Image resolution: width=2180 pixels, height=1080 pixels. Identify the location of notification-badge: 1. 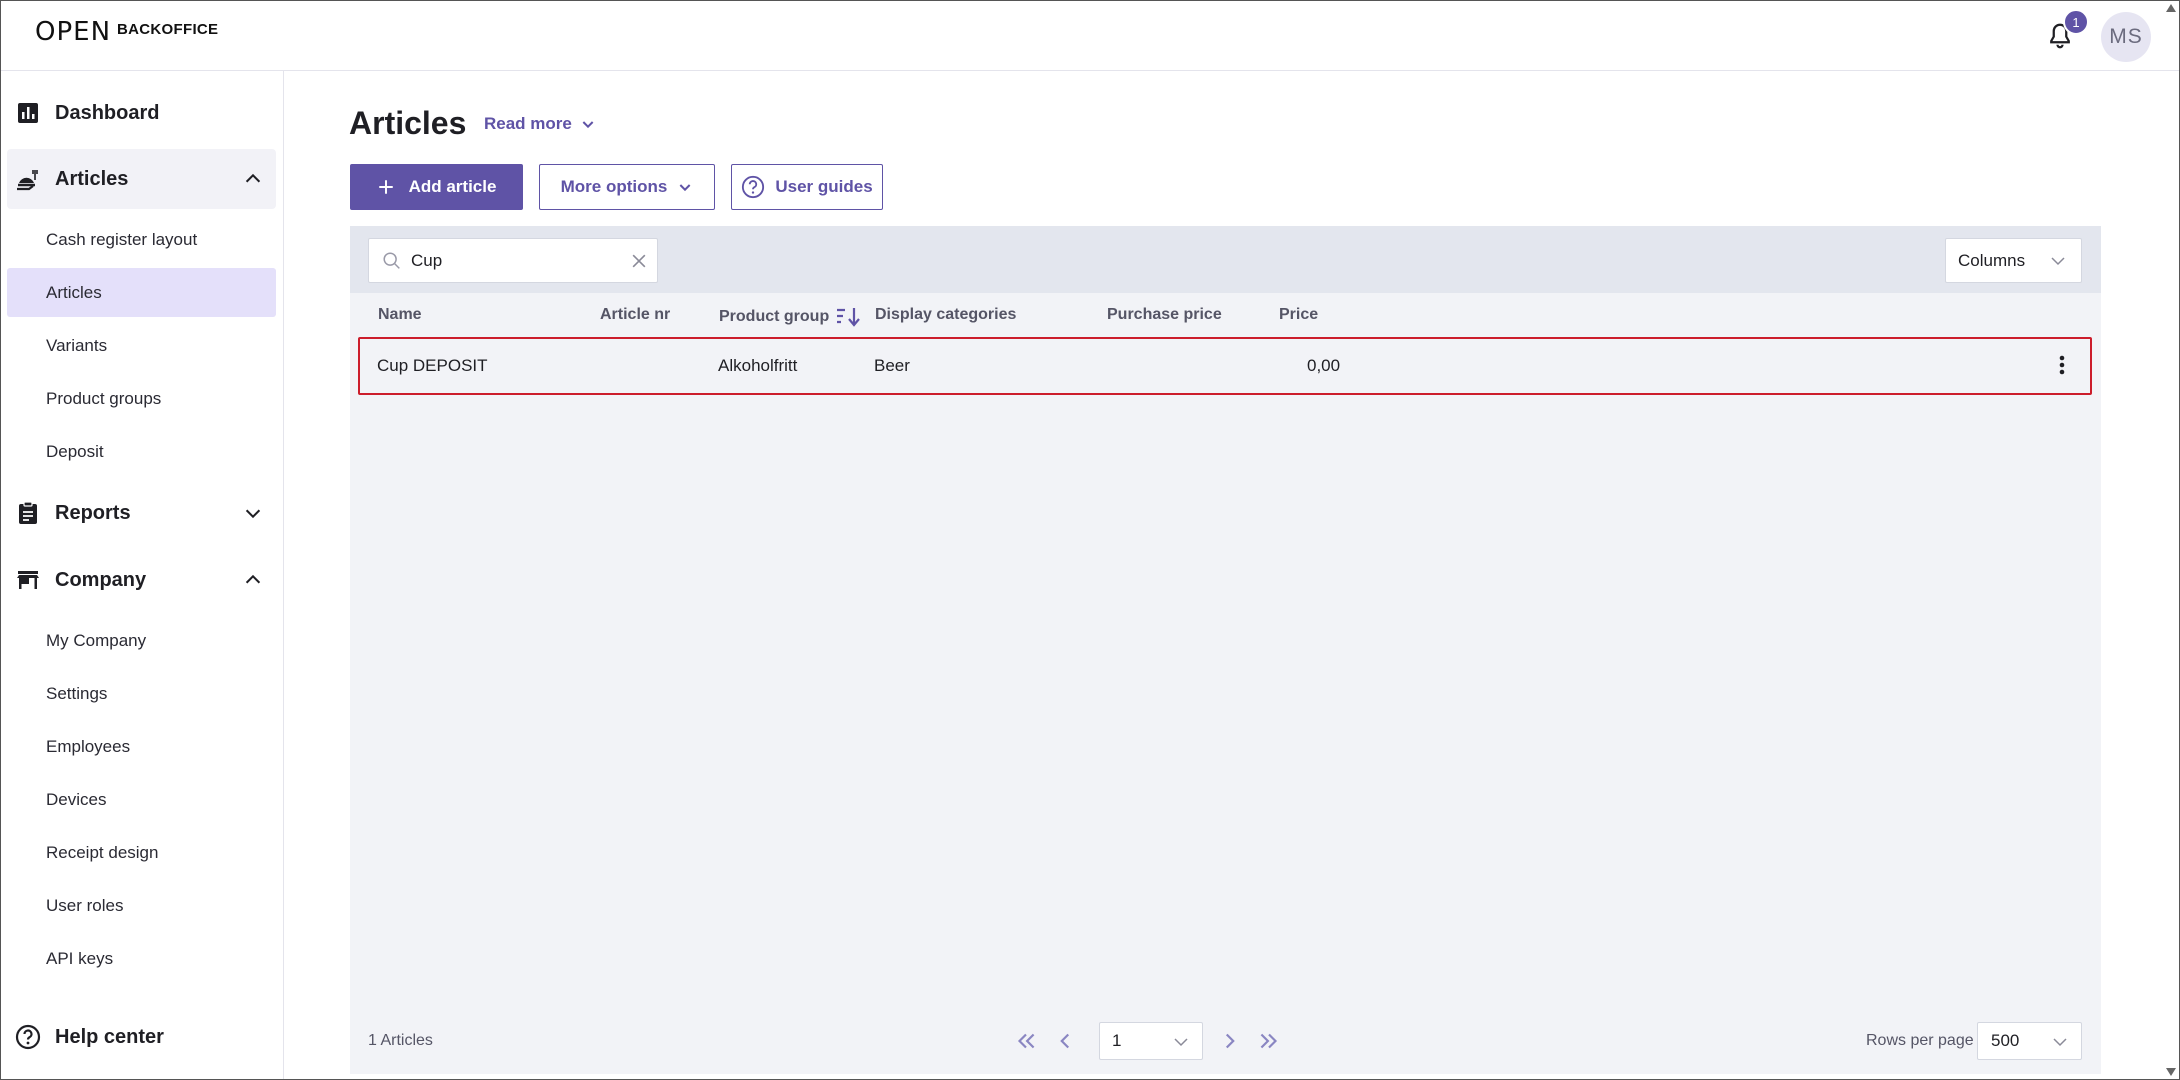
(2076, 22).